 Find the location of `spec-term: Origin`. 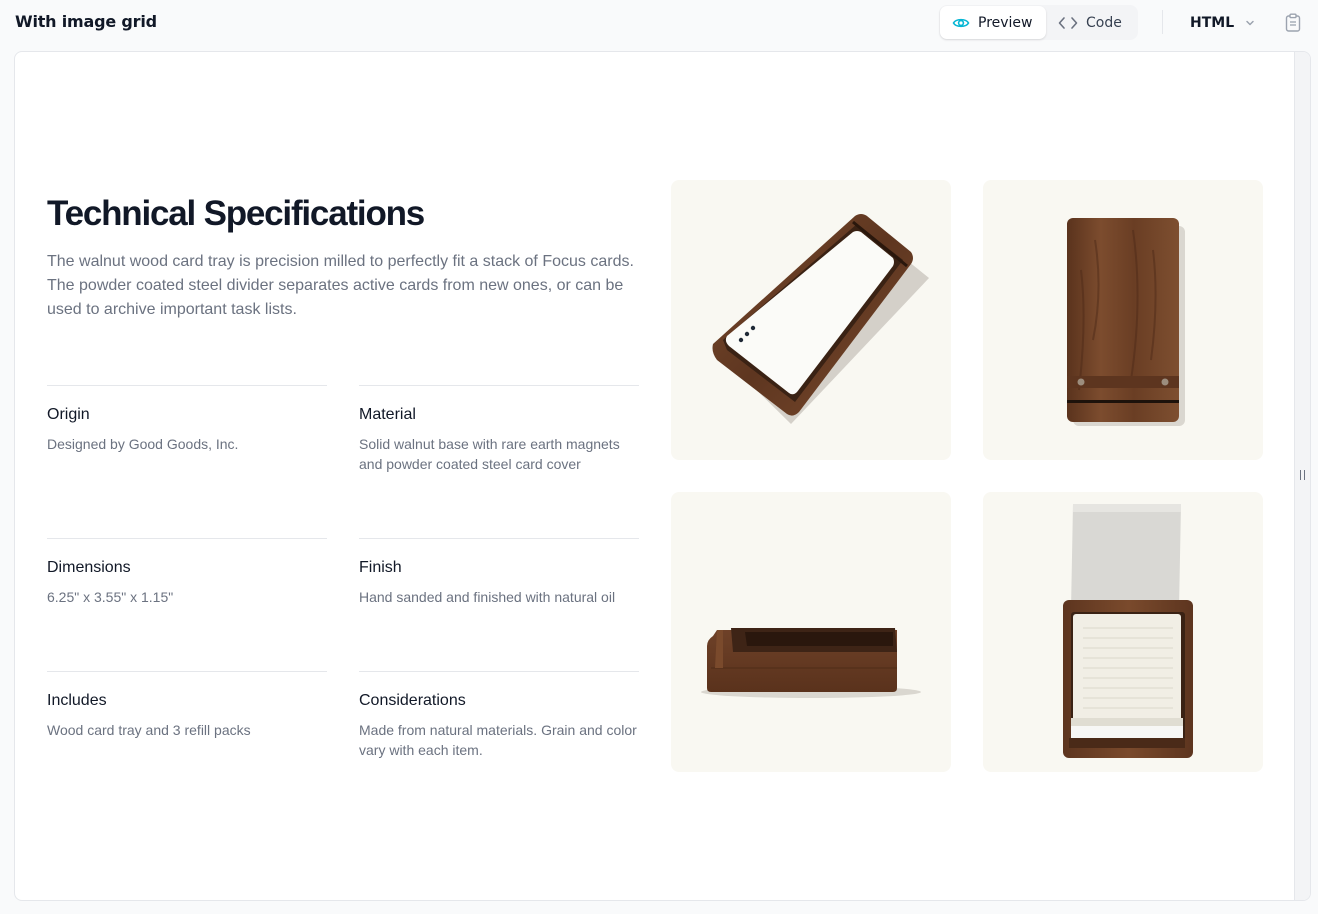

spec-term: Origin is located at coordinates (68, 414).